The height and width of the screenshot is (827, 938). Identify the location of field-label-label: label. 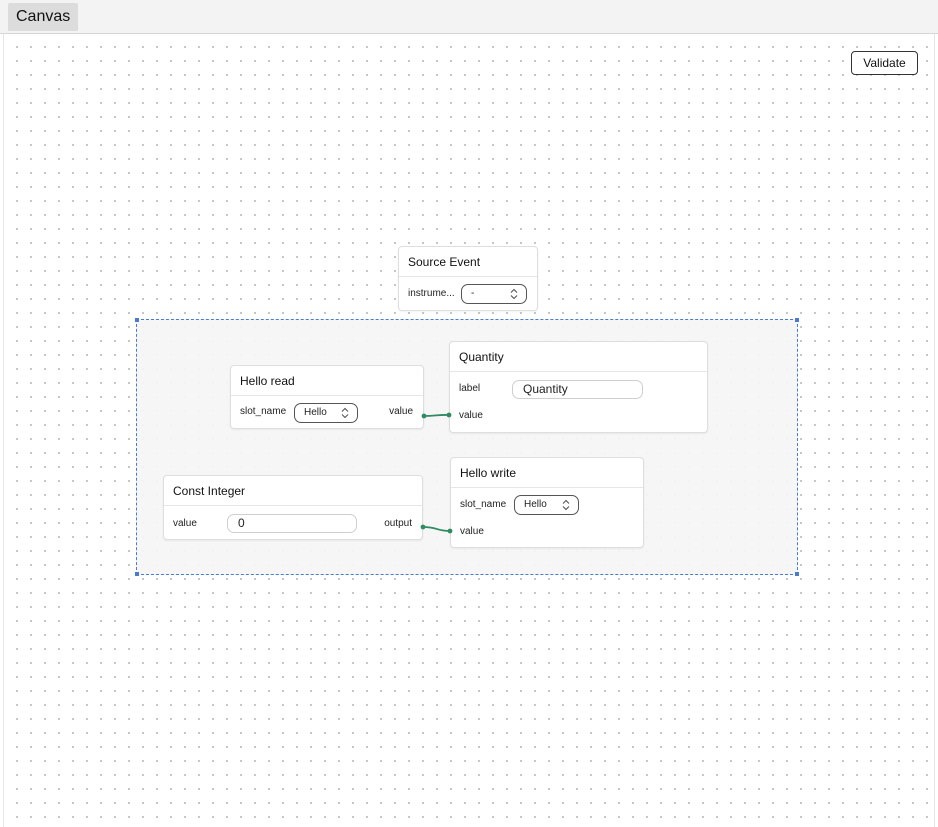
(470, 388).